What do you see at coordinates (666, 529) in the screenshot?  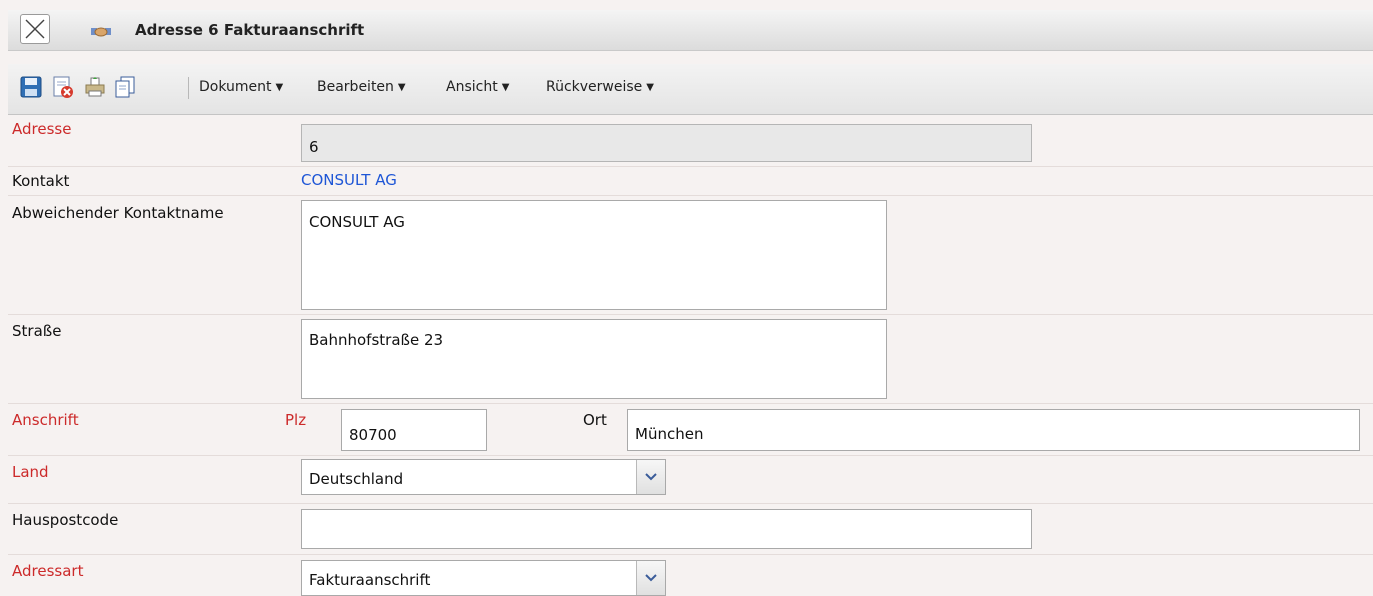 I see `hauspostcode-input` at bounding box center [666, 529].